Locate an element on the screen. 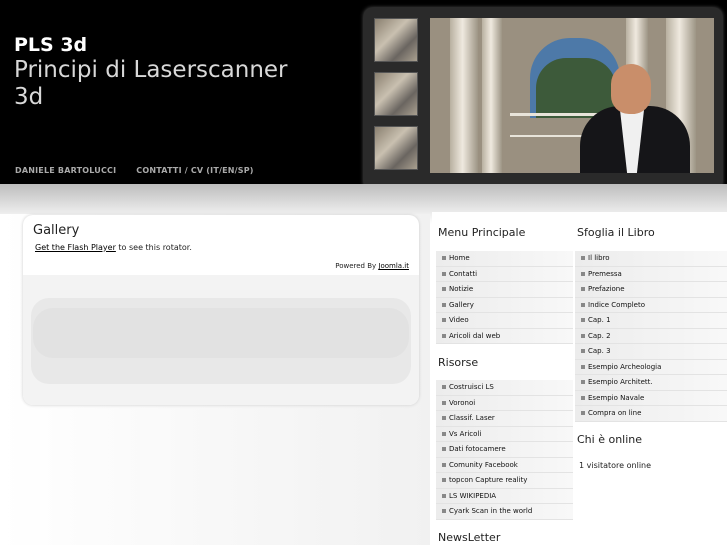 The width and height of the screenshot is (727, 545). joomla-link: Joomla.it is located at coordinates (393, 266).